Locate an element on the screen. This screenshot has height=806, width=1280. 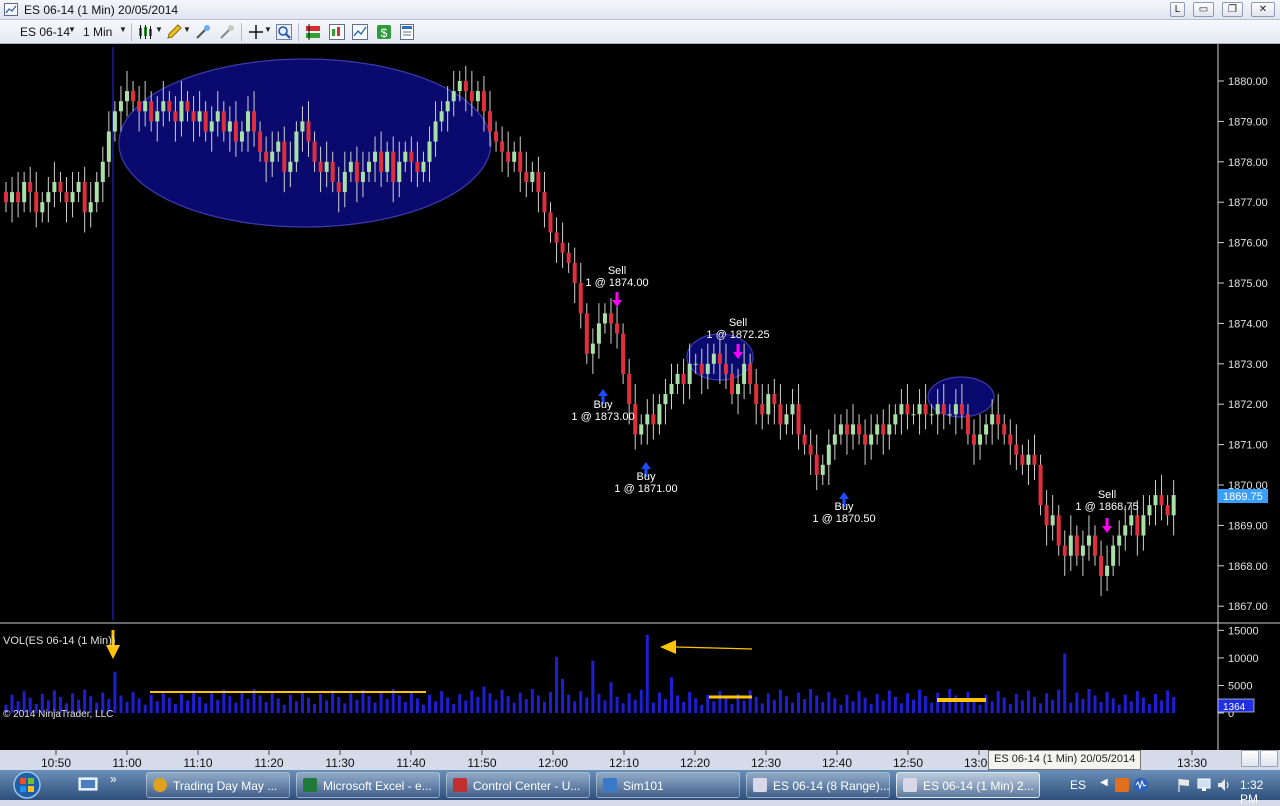
minimize-button: ▭ is located at coordinates (1203, 9).